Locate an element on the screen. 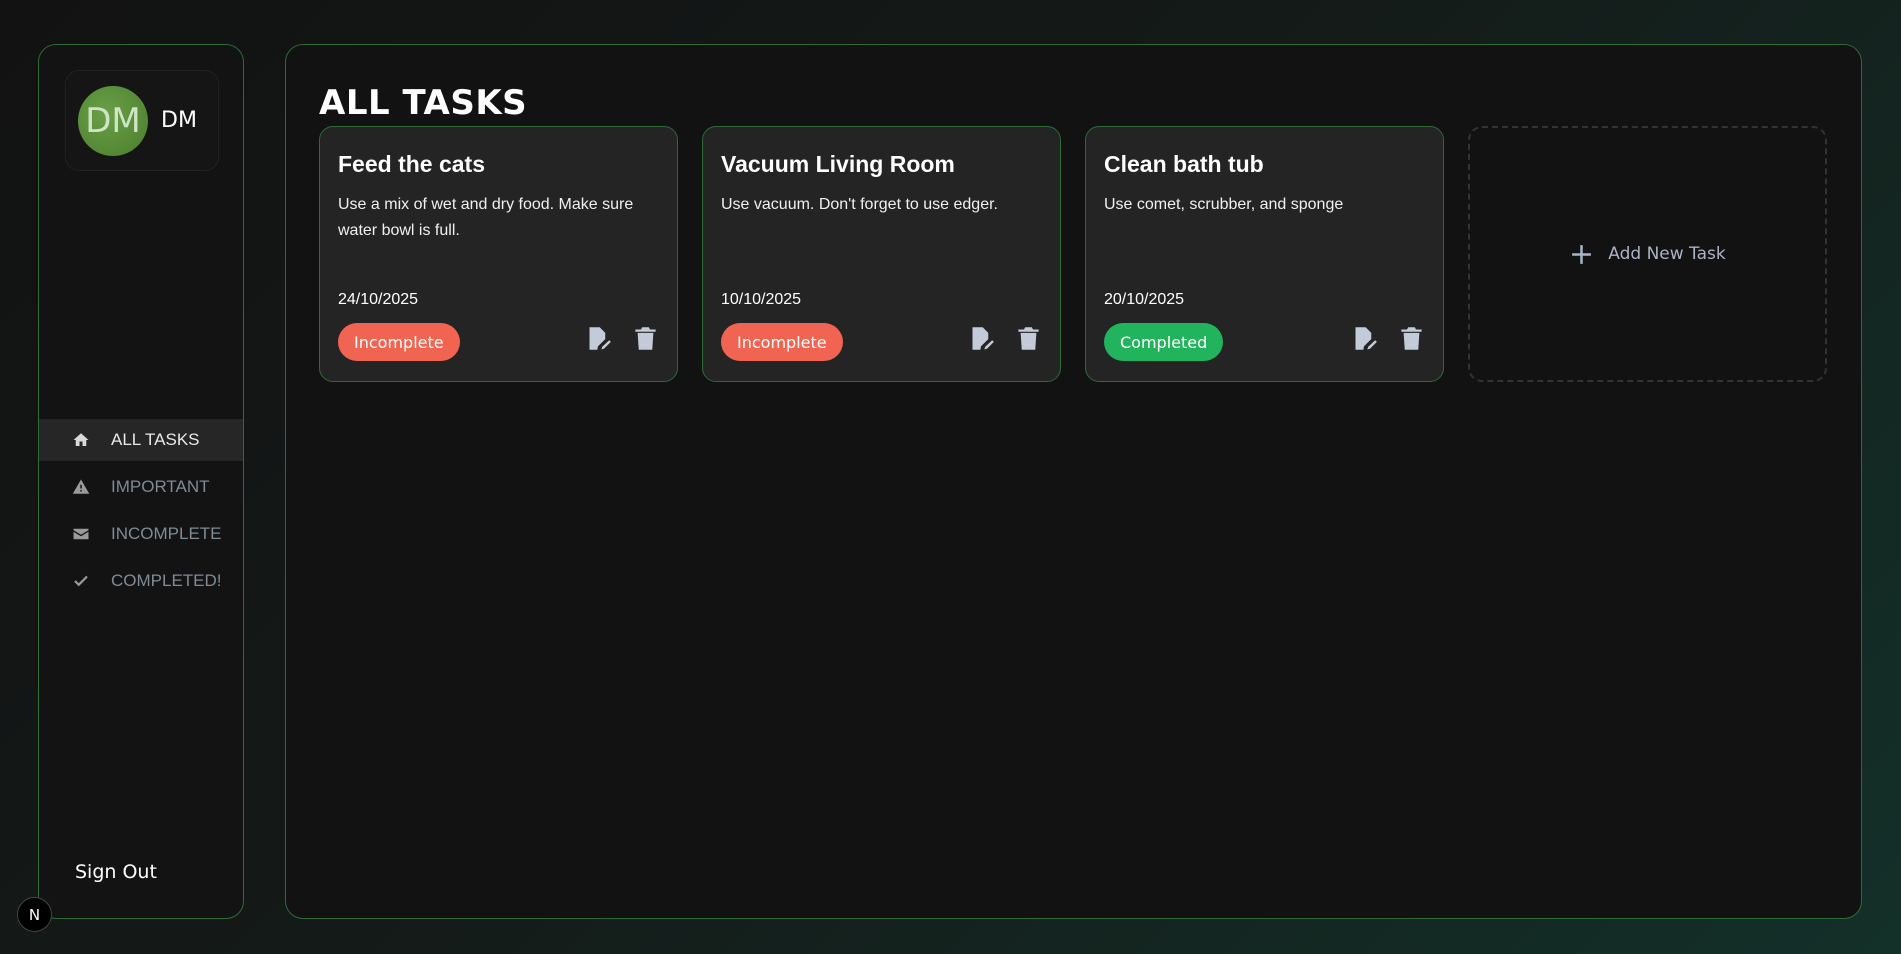 This screenshot has width=1901, height=954. nav-item-label: IMPORTANT is located at coordinates (160, 486).